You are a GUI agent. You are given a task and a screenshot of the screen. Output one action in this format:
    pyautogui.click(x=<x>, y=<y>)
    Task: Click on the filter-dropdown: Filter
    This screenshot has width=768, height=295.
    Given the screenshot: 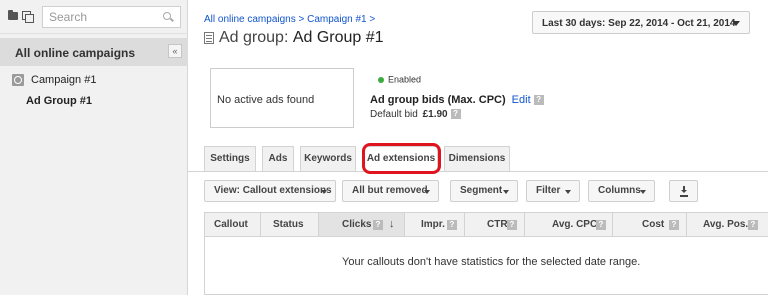 What is the action you would take?
    pyautogui.click(x=553, y=191)
    